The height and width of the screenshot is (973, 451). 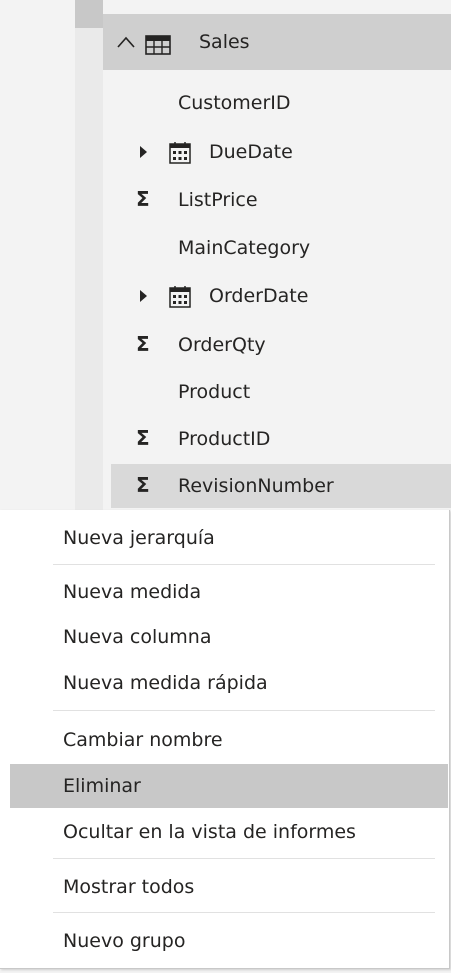 I want to click on field-maincategory: MainCategory, so click(x=277, y=248).